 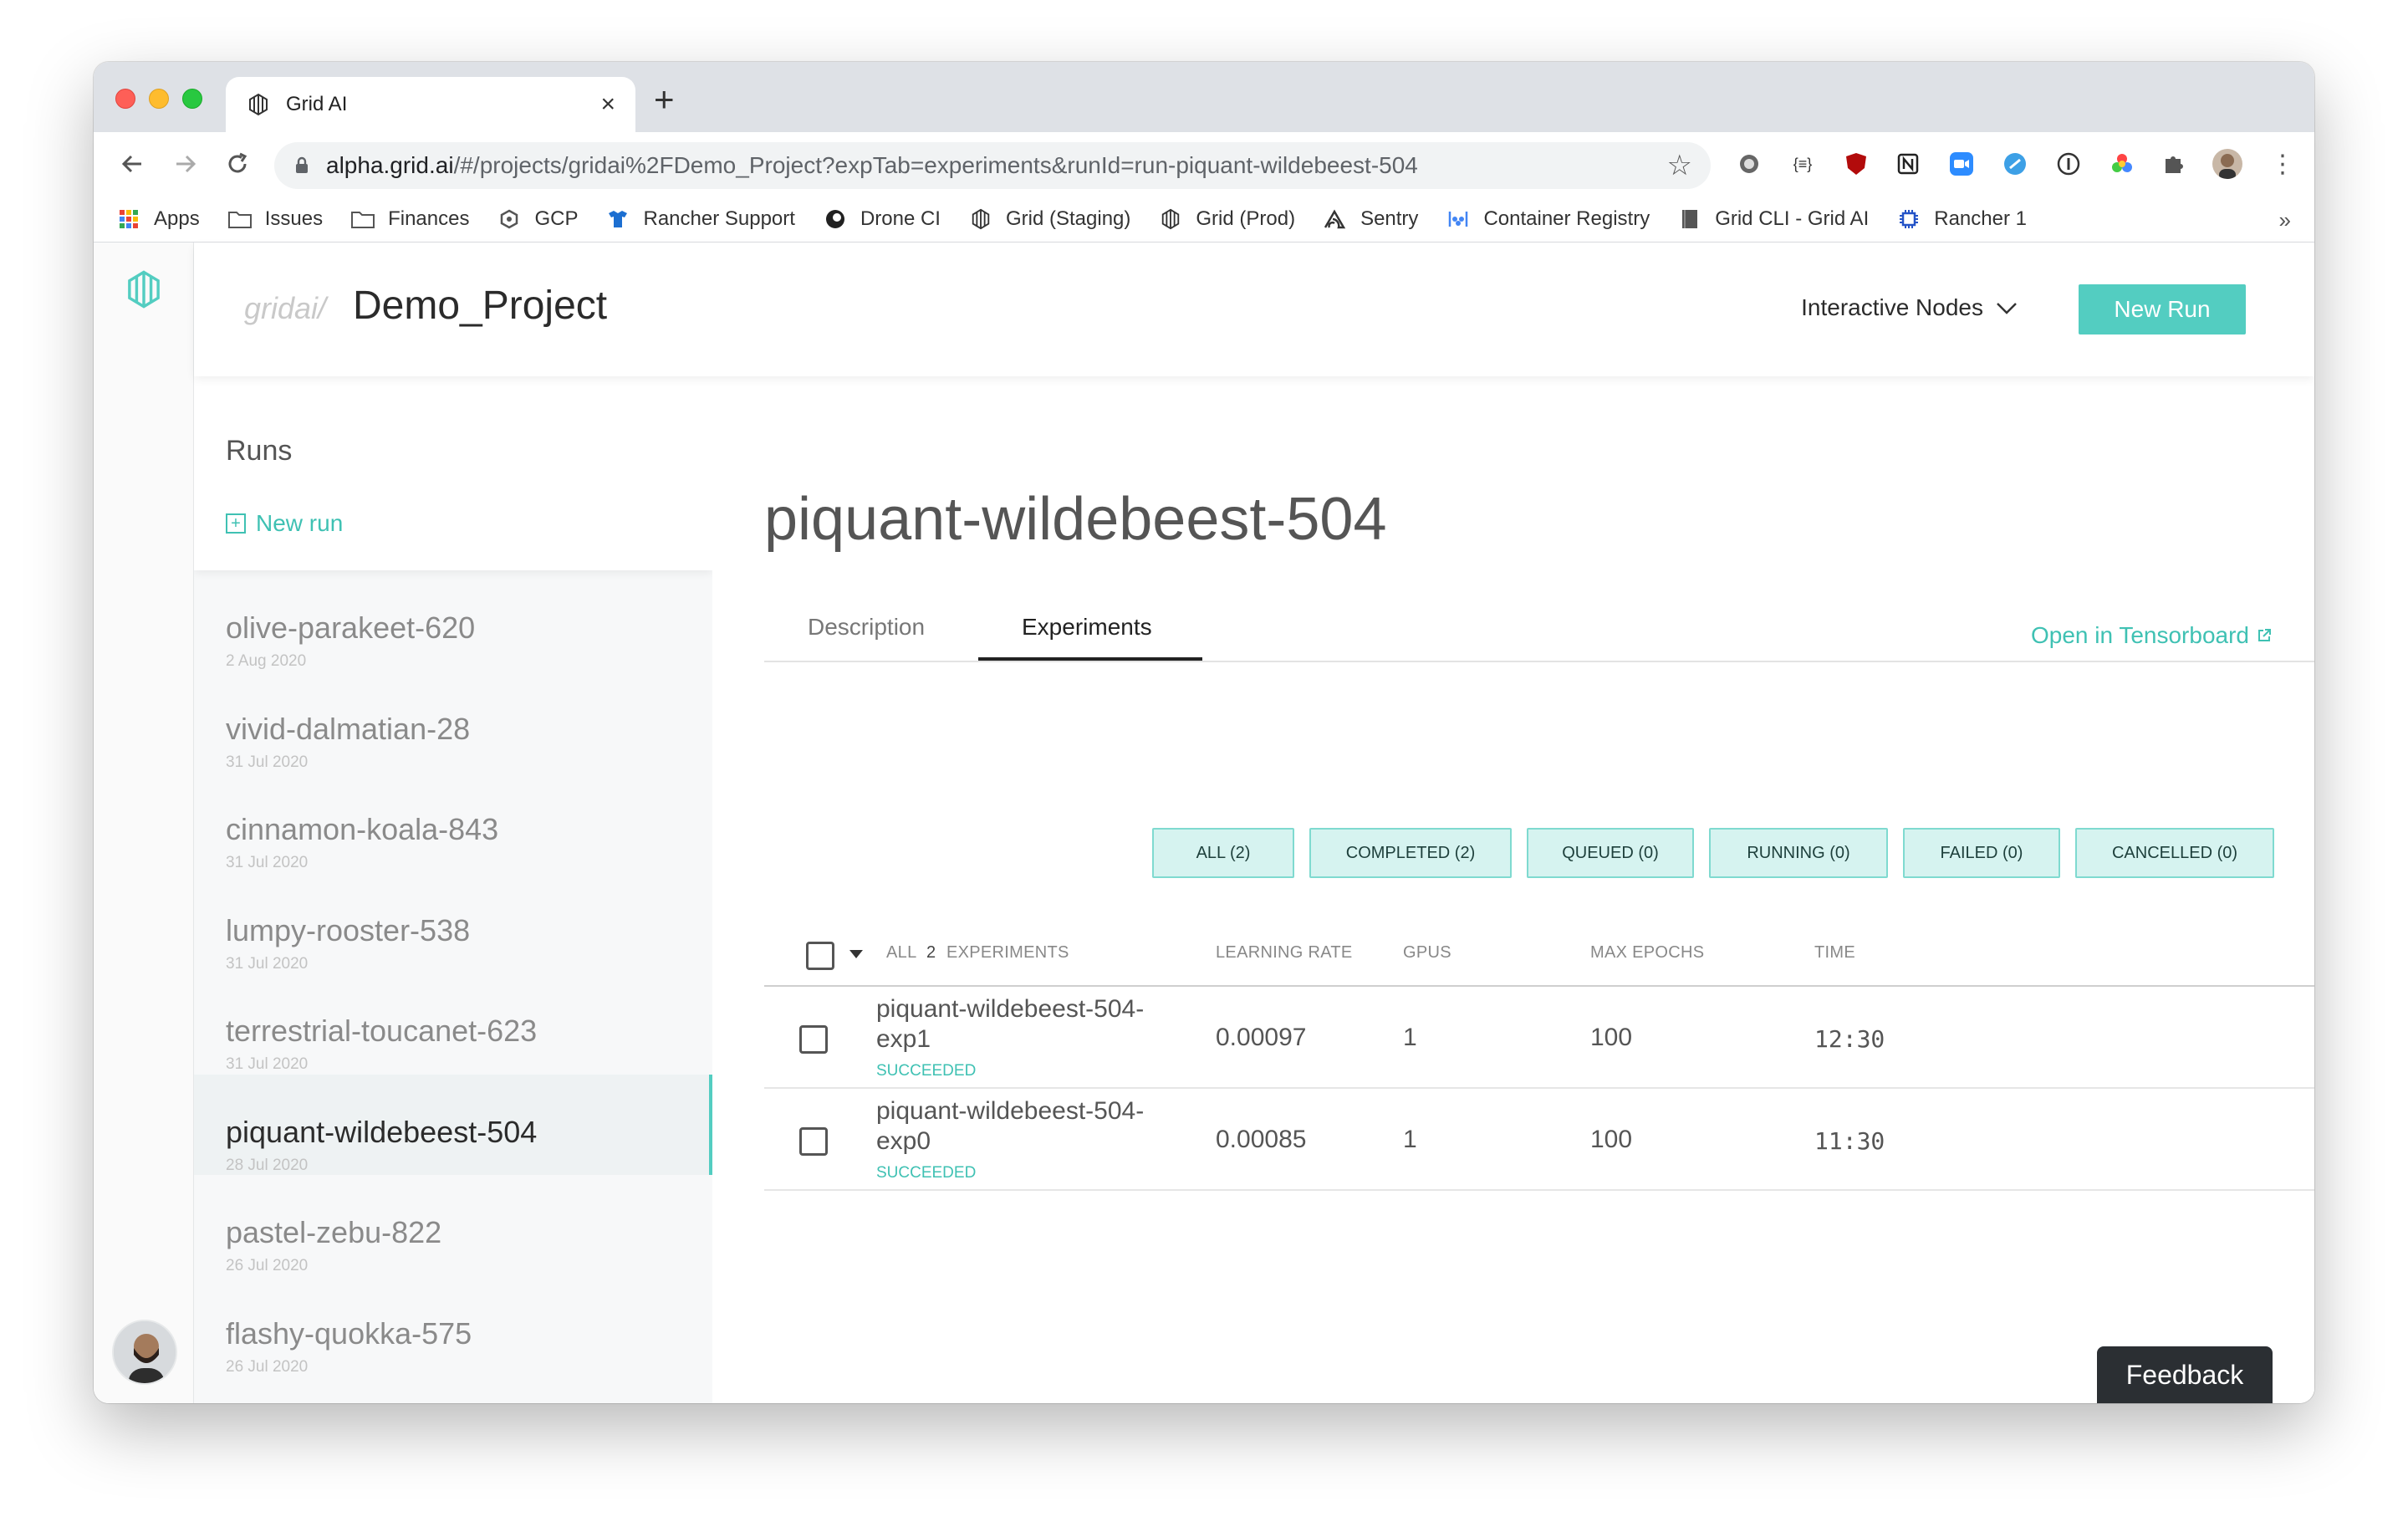 I want to click on interactive-nodes-label: Interactive Nodes, so click(x=1892, y=307).